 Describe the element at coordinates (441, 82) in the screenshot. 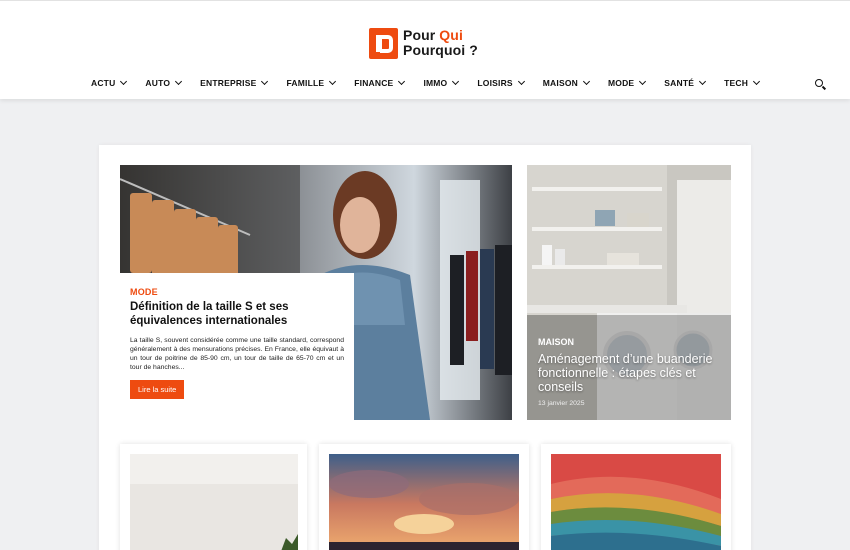

I see `nav-item-immo: IMMO` at that location.